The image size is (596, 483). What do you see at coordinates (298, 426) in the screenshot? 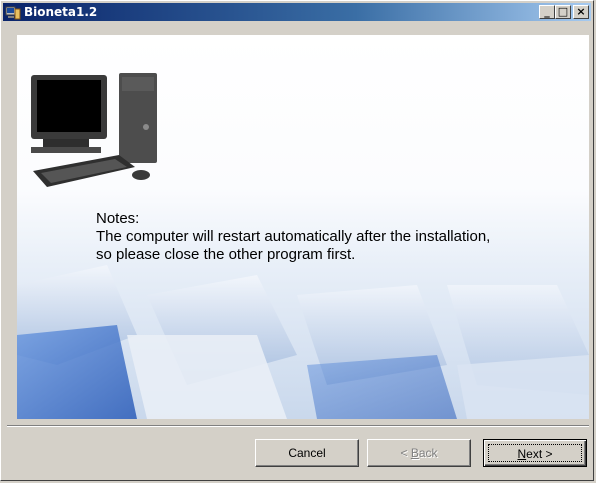
I see `button-area-separator` at bounding box center [298, 426].